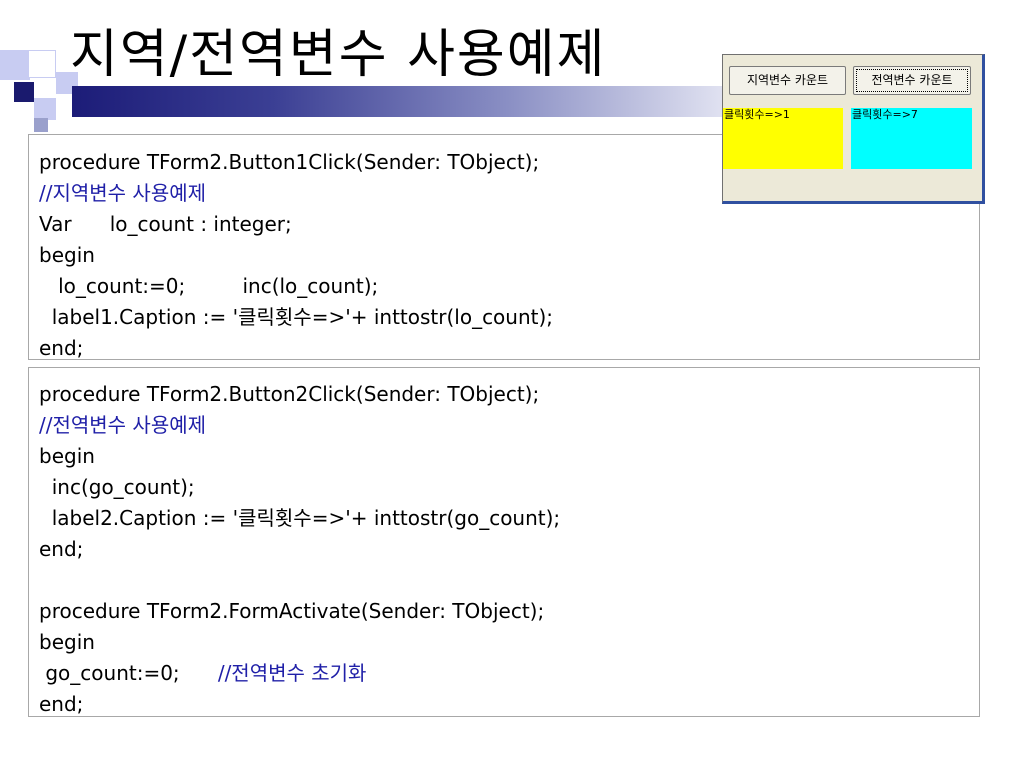 The height and width of the screenshot is (768, 1024). What do you see at coordinates (117, 487) in the screenshot?
I see `code-line: inc(go_count);` at bounding box center [117, 487].